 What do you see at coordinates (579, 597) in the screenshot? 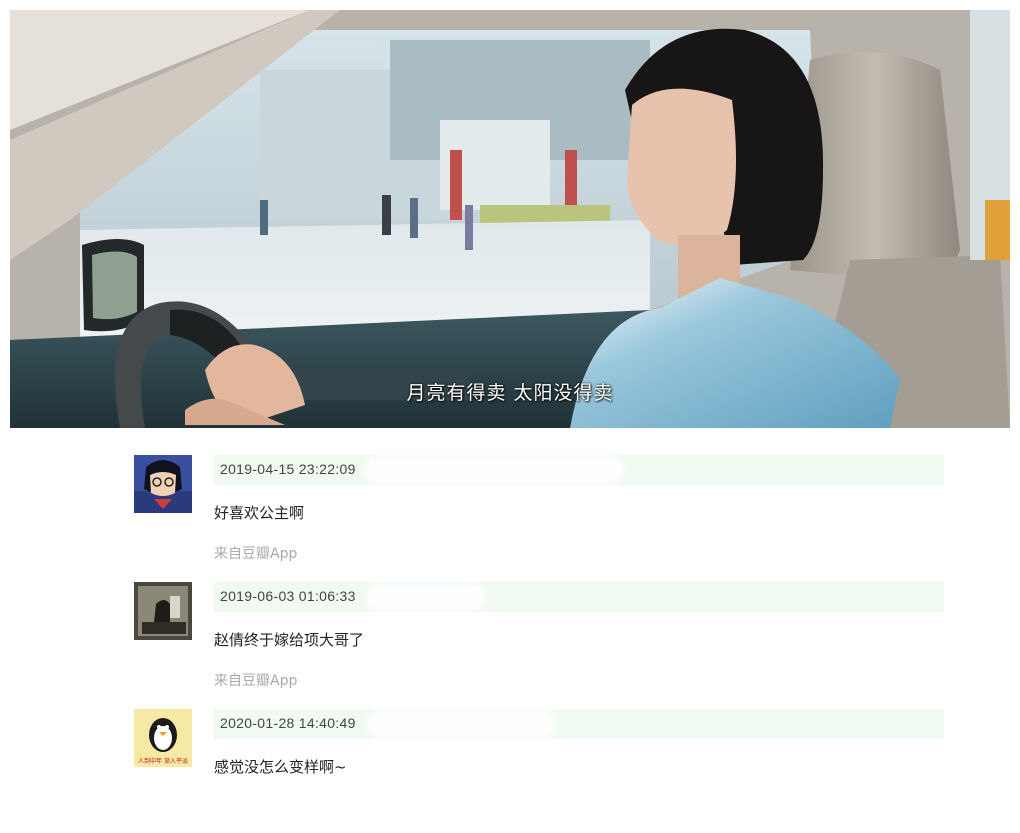
I see `comment-meta-bar: 2019-06-03 01:06:33` at bounding box center [579, 597].